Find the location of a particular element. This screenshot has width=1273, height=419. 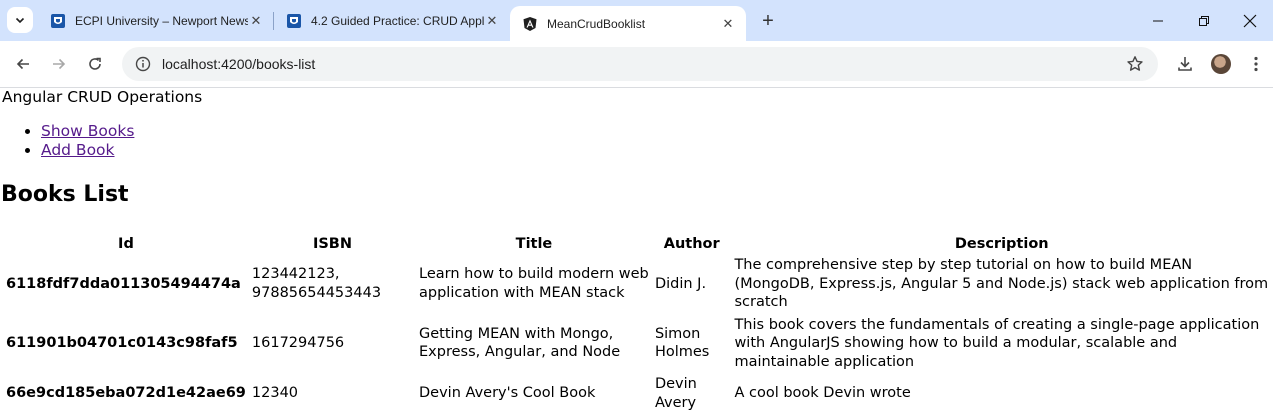

restore-icon is located at coordinates (1204, 20).